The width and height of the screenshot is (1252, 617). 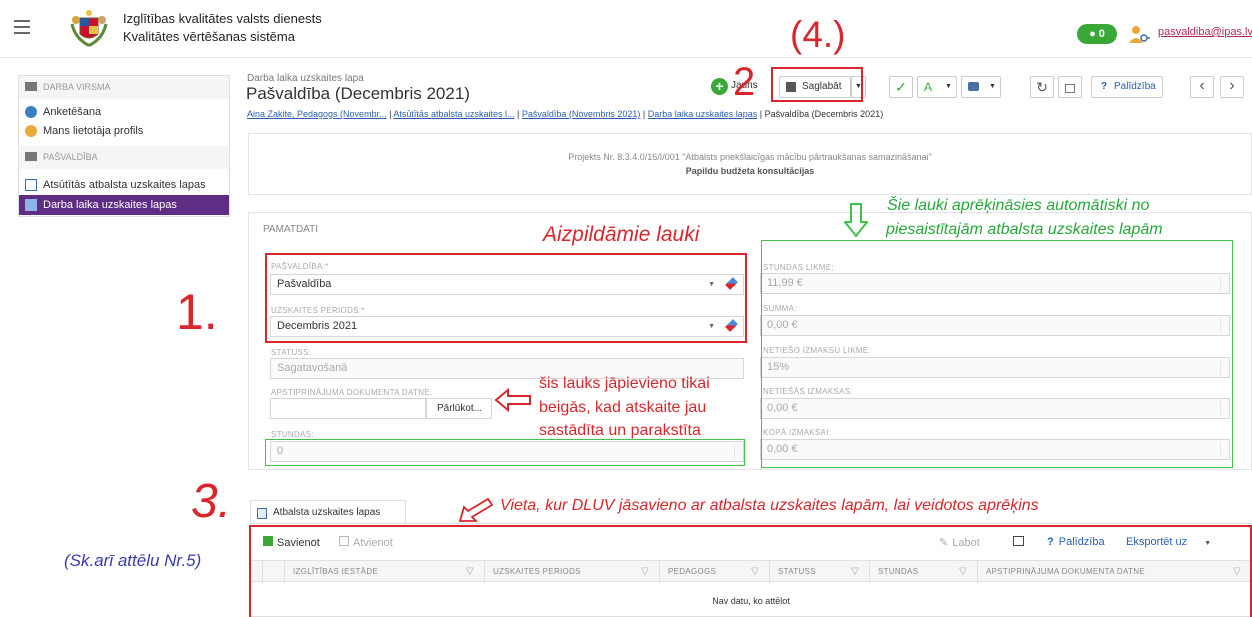 What do you see at coordinates (750, 571) in the screenshot?
I see `grid-highlight-box` at bounding box center [750, 571].